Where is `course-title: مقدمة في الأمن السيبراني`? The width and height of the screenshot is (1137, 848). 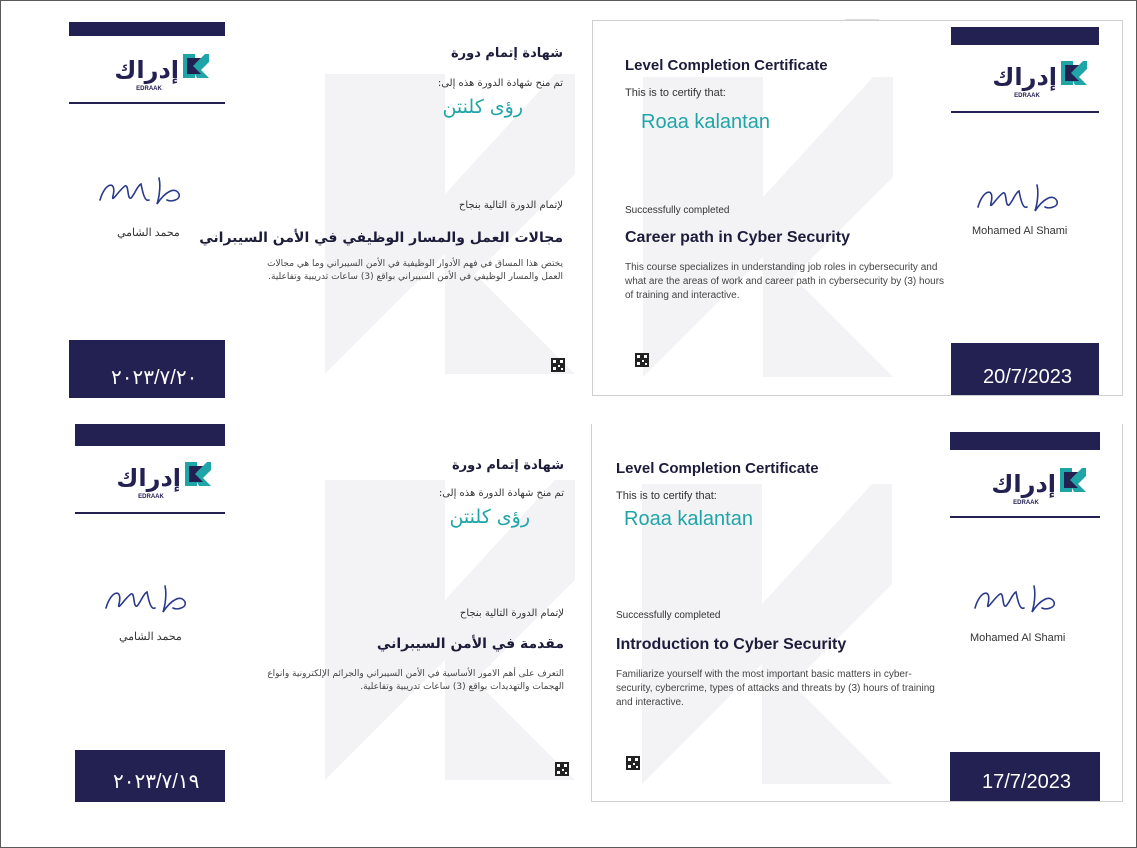 course-title: مقدمة في الأمن السيبراني is located at coordinates (470, 644).